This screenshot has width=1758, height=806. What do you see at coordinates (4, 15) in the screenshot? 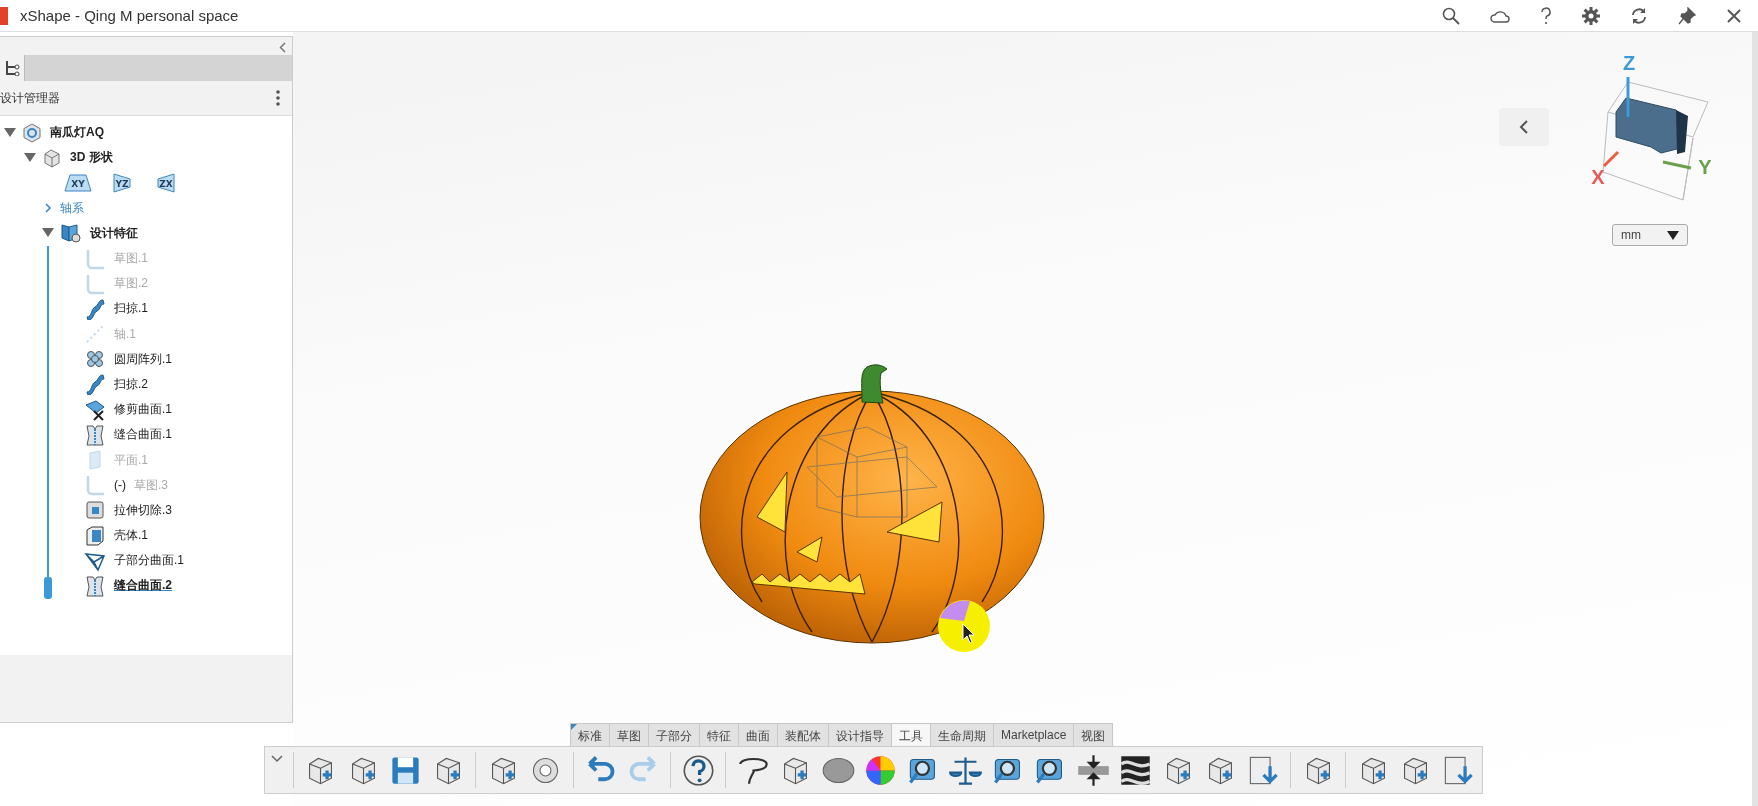
I see `app-logo-icon` at bounding box center [4, 15].